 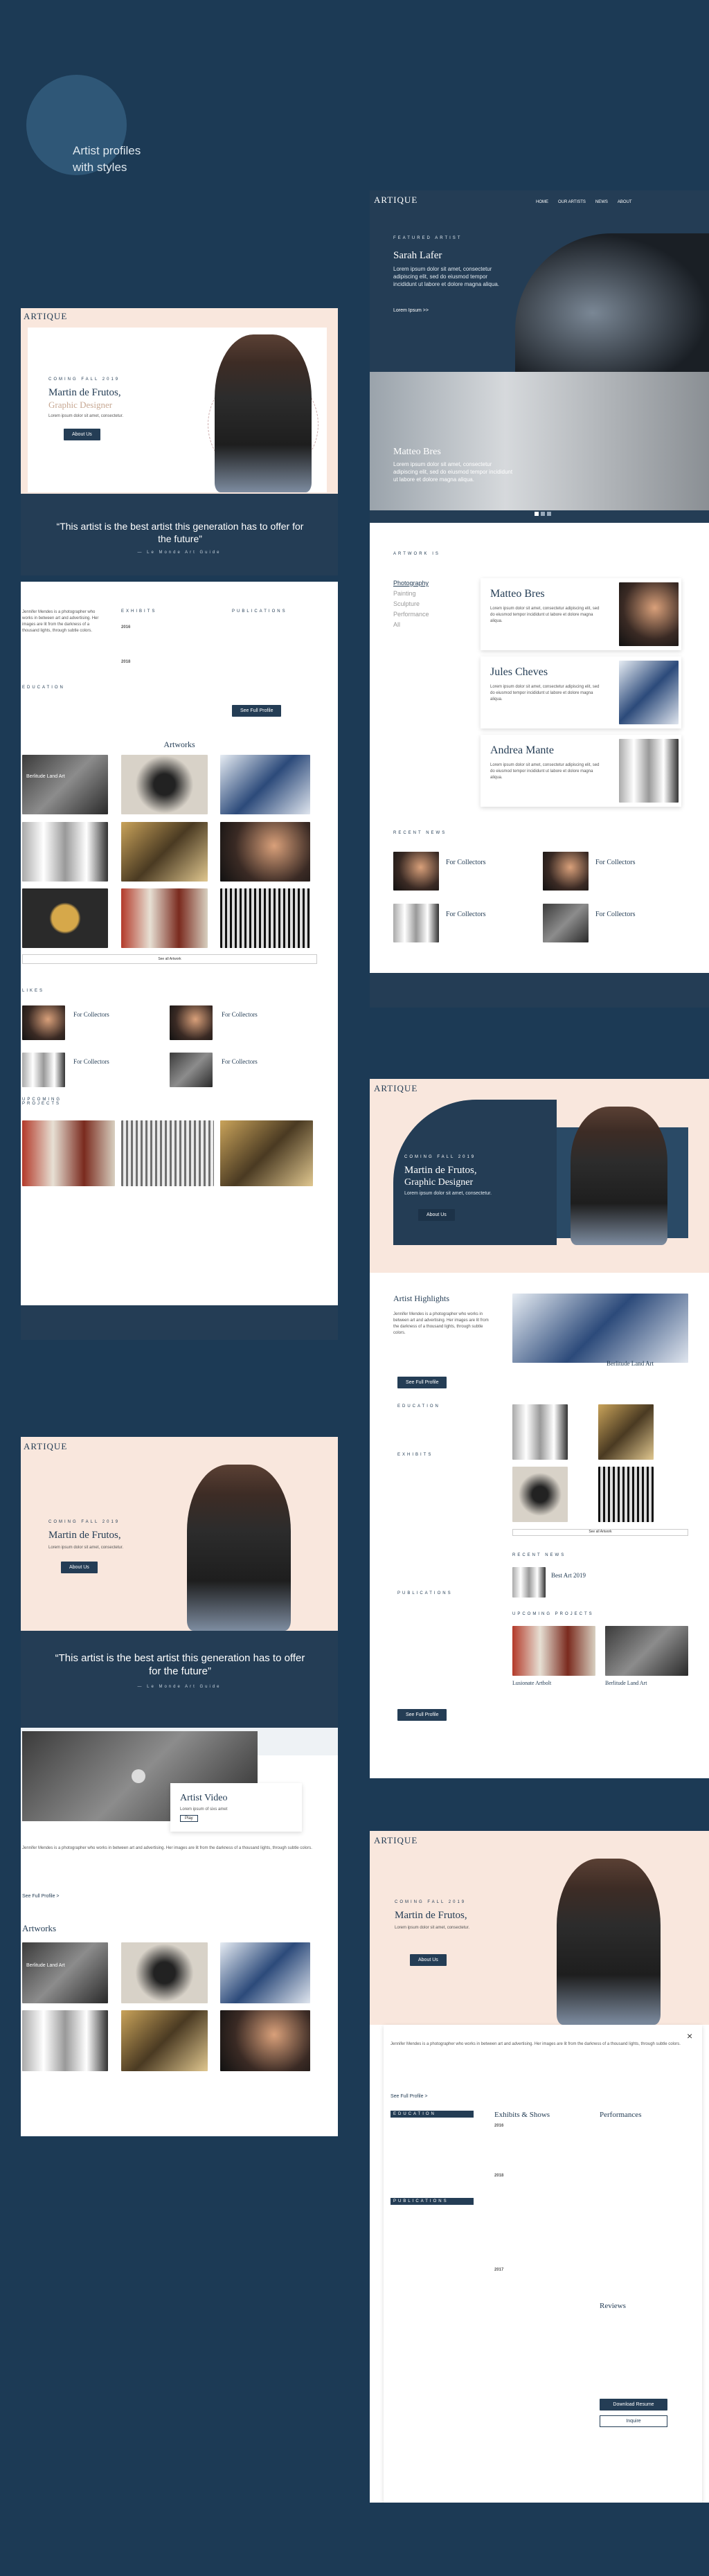 I want to click on category-painting: Painting, so click(x=411, y=594).